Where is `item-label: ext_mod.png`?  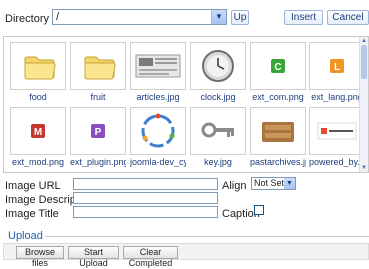 item-label: ext_mod.png is located at coordinates (38, 162).